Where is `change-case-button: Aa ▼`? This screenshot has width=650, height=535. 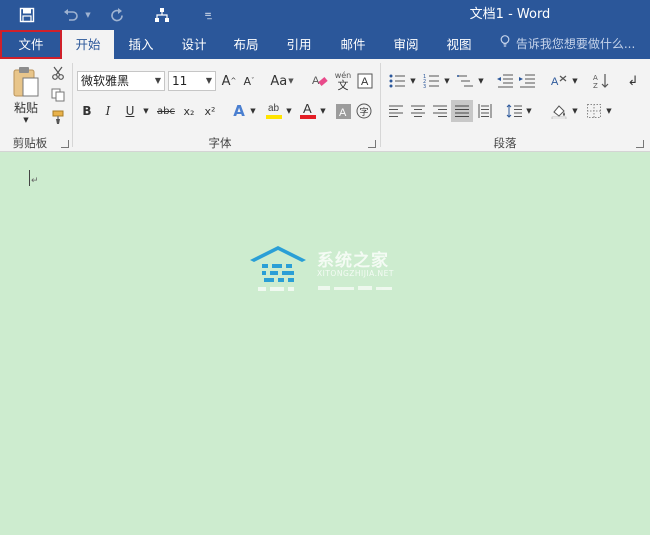 change-case-button: Aa ▼ is located at coordinates (282, 81).